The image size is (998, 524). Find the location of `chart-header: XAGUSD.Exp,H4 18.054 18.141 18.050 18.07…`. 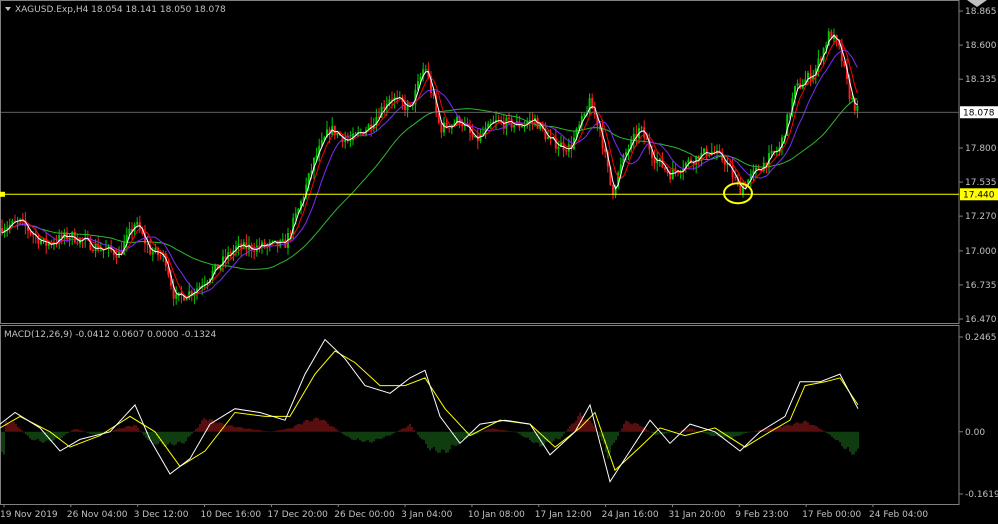

chart-header: XAGUSD.Exp,H4 18.054 18.141 18.050 18.07… is located at coordinates (115, 172).